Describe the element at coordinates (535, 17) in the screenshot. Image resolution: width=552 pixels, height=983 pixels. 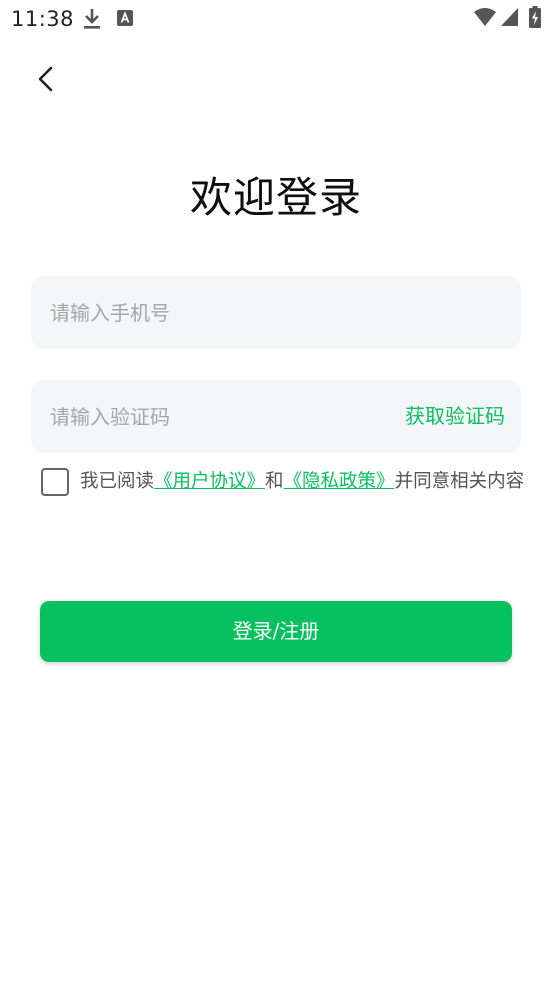
I see `battery-charging-icon` at that location.